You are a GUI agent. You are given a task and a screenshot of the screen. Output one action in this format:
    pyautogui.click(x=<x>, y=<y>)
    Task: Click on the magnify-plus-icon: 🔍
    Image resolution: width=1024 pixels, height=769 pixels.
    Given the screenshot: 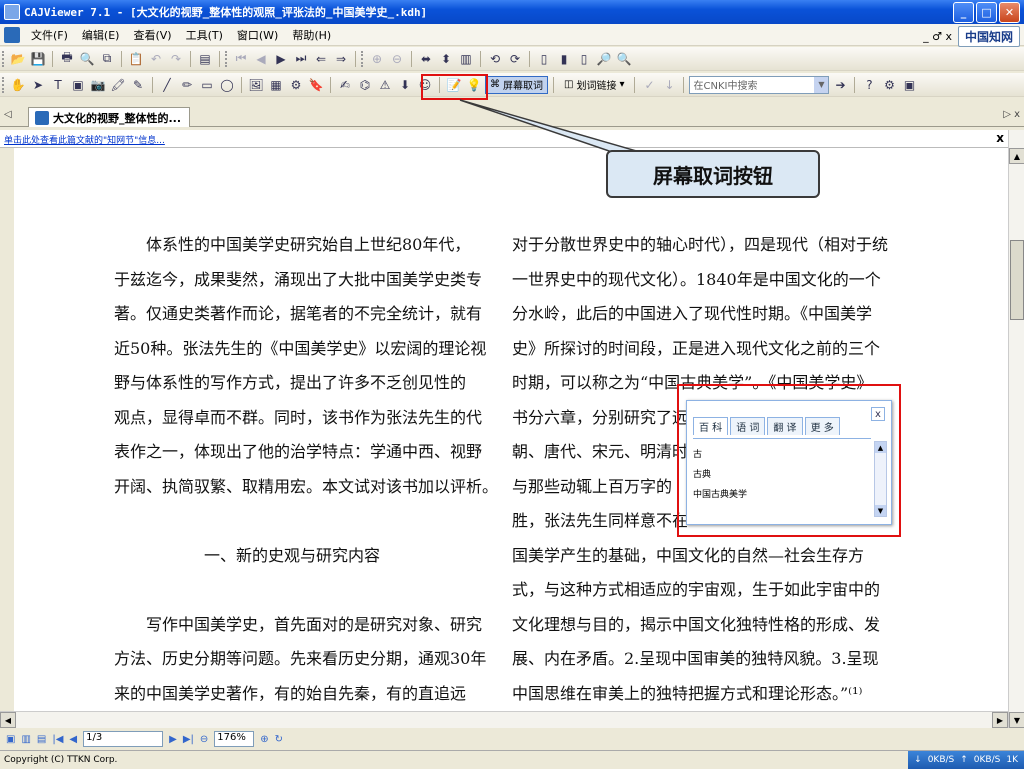 What is the action you would take?
    pyautogui.click(x=624, y=59)
    